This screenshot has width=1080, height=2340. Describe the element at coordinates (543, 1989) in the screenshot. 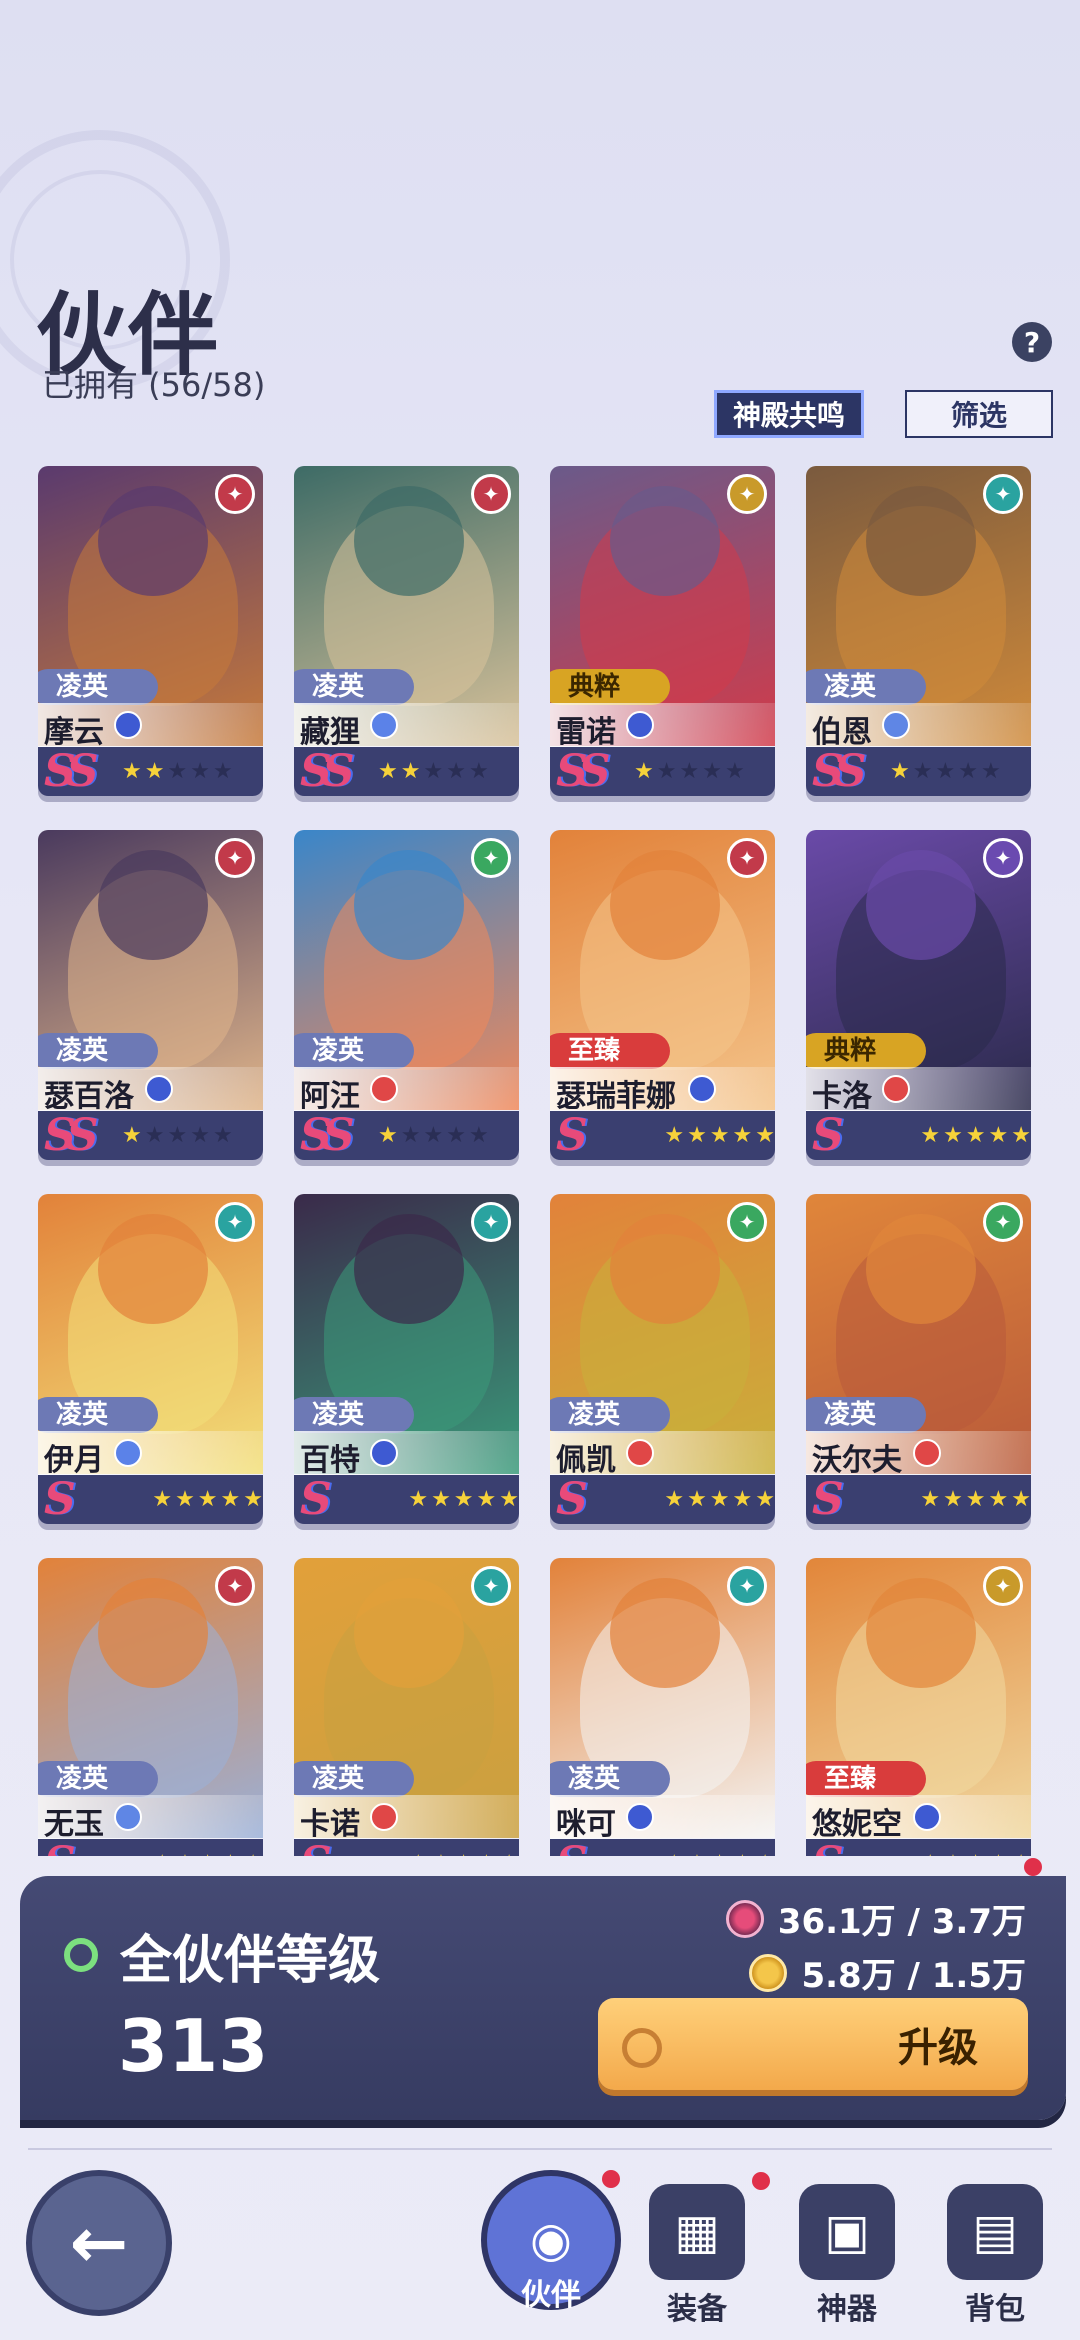

I see `all-partner-level-panel: 全伙伴等级 313 36.1万 / 3.7万 5.8万 / 1.5万 升级` at that location.